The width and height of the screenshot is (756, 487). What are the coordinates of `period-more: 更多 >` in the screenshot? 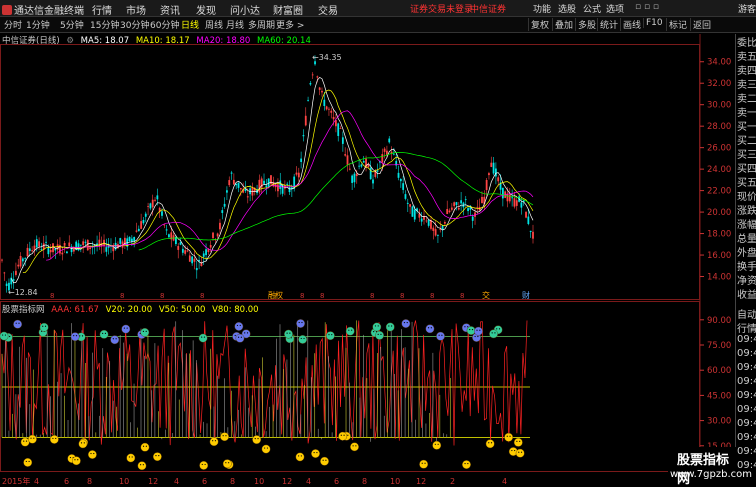 It's located at (290, 24).